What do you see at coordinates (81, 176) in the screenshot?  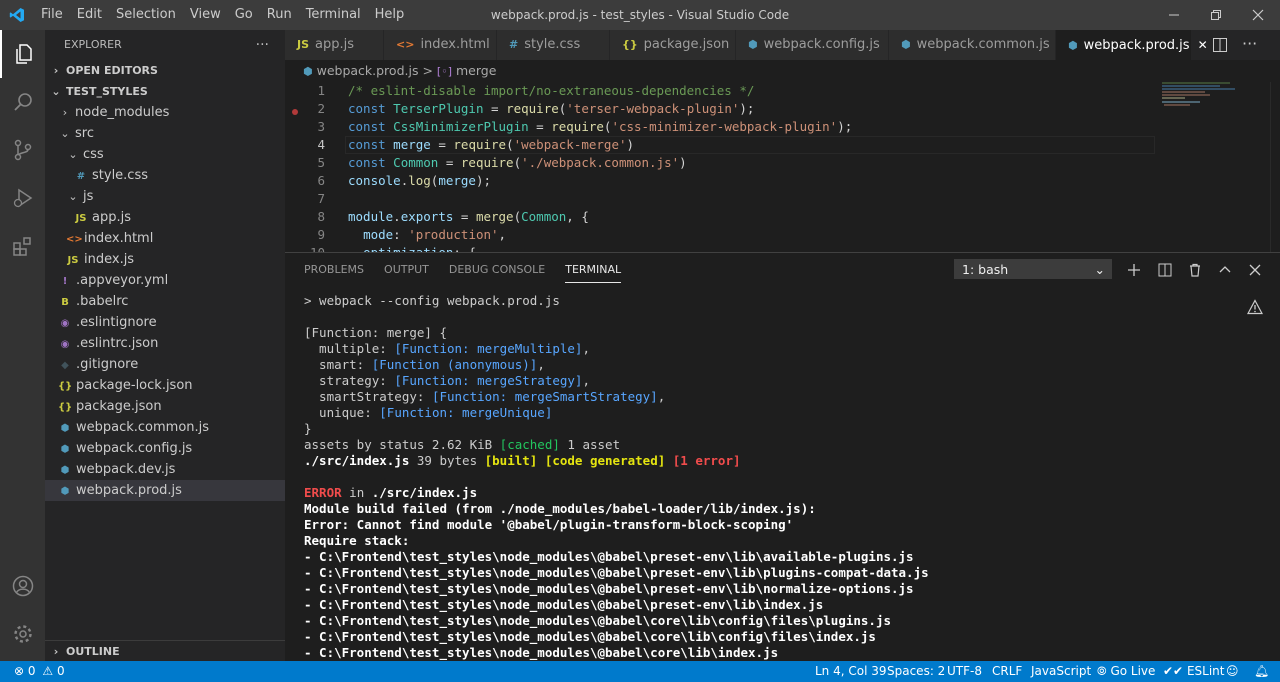 I see `css-file-icon: #` at bounding box center [81, 176].